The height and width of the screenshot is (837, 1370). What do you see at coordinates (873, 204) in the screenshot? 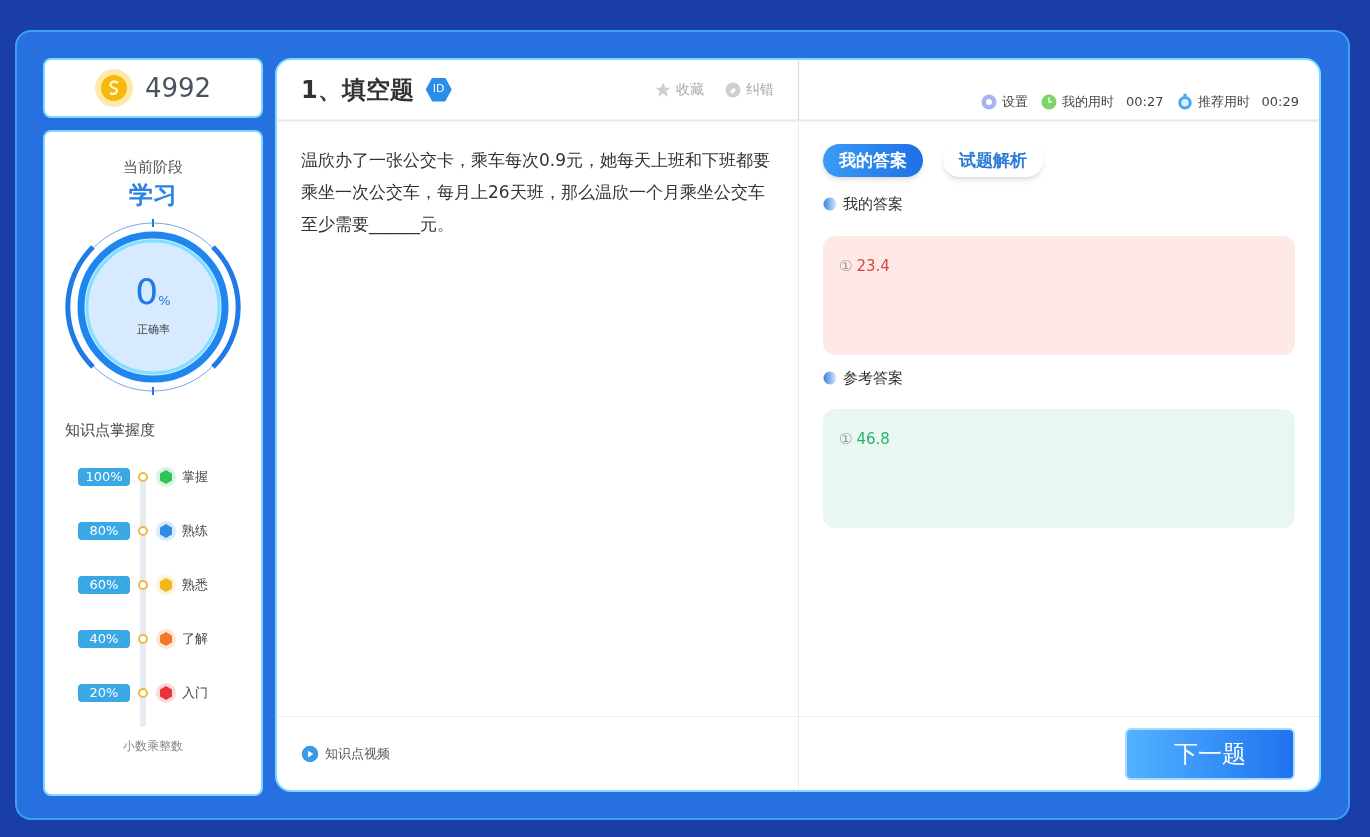
I see `answer-heading: 我的答案` at bounding box center [873, 204].